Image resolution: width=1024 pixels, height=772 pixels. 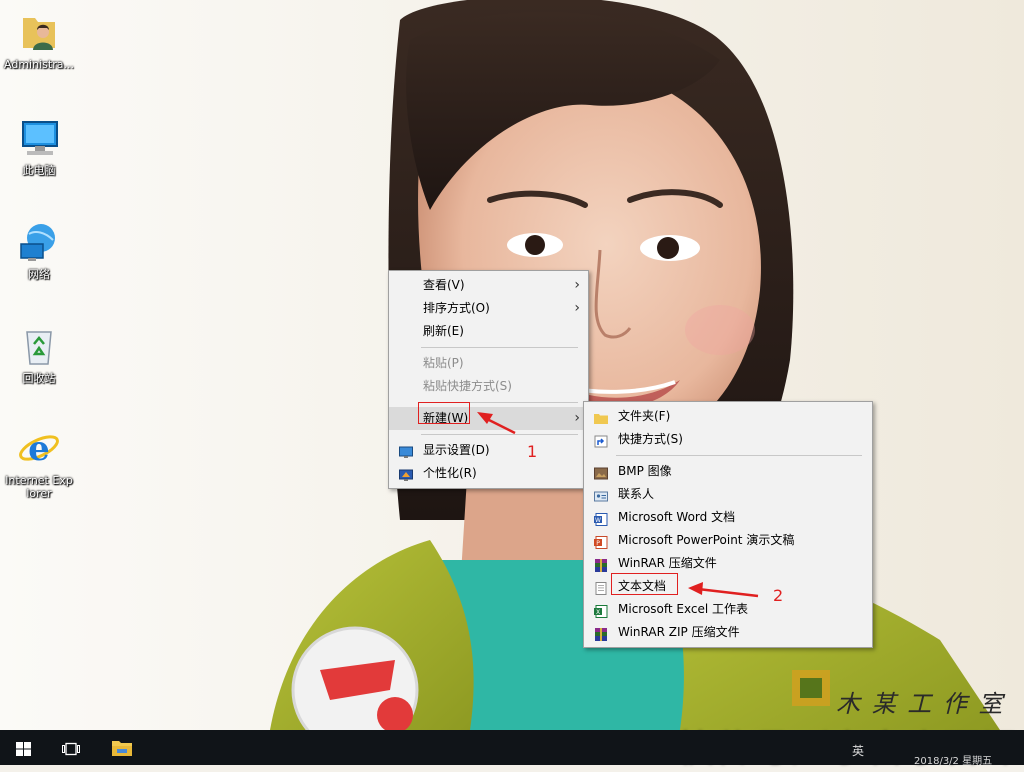 I want to click on folder-icon, so click(x=601, y=417).